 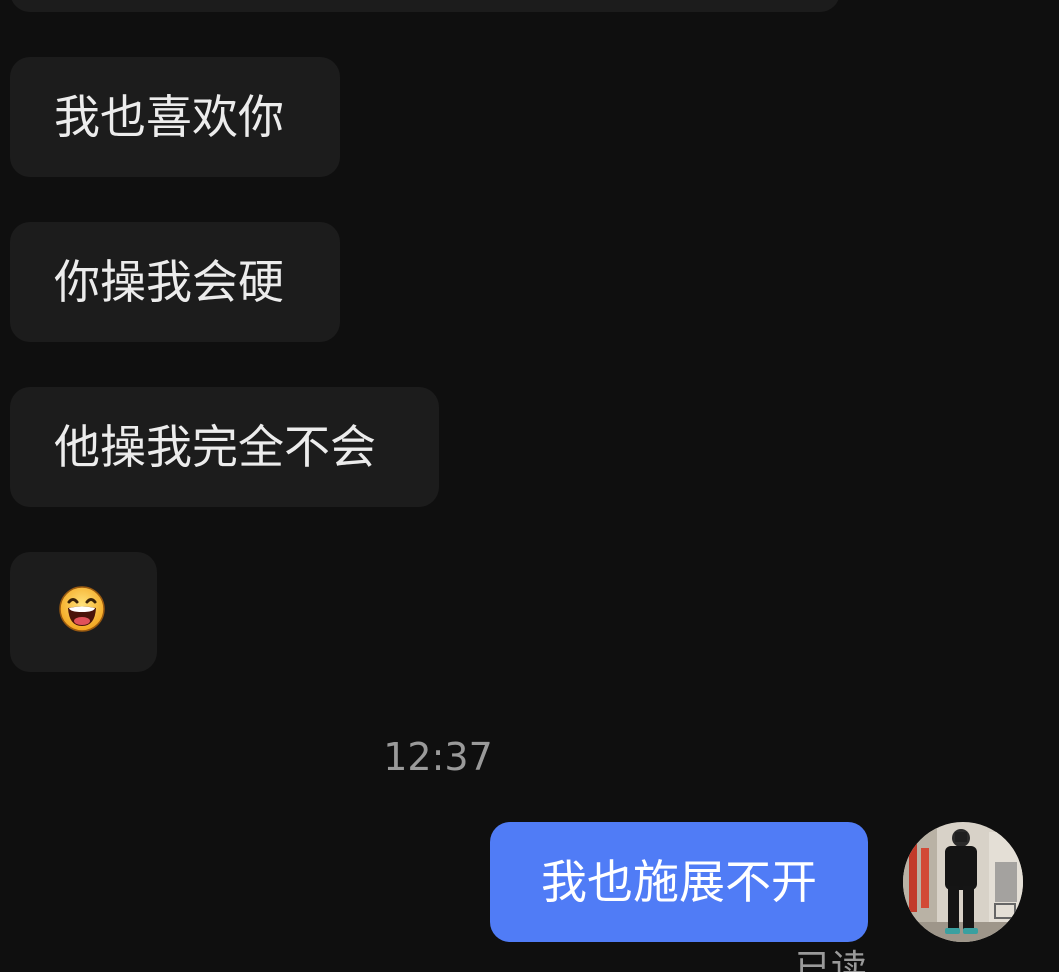 I want to click on message-text: 我也施展不开, so click(x=679, y=882).